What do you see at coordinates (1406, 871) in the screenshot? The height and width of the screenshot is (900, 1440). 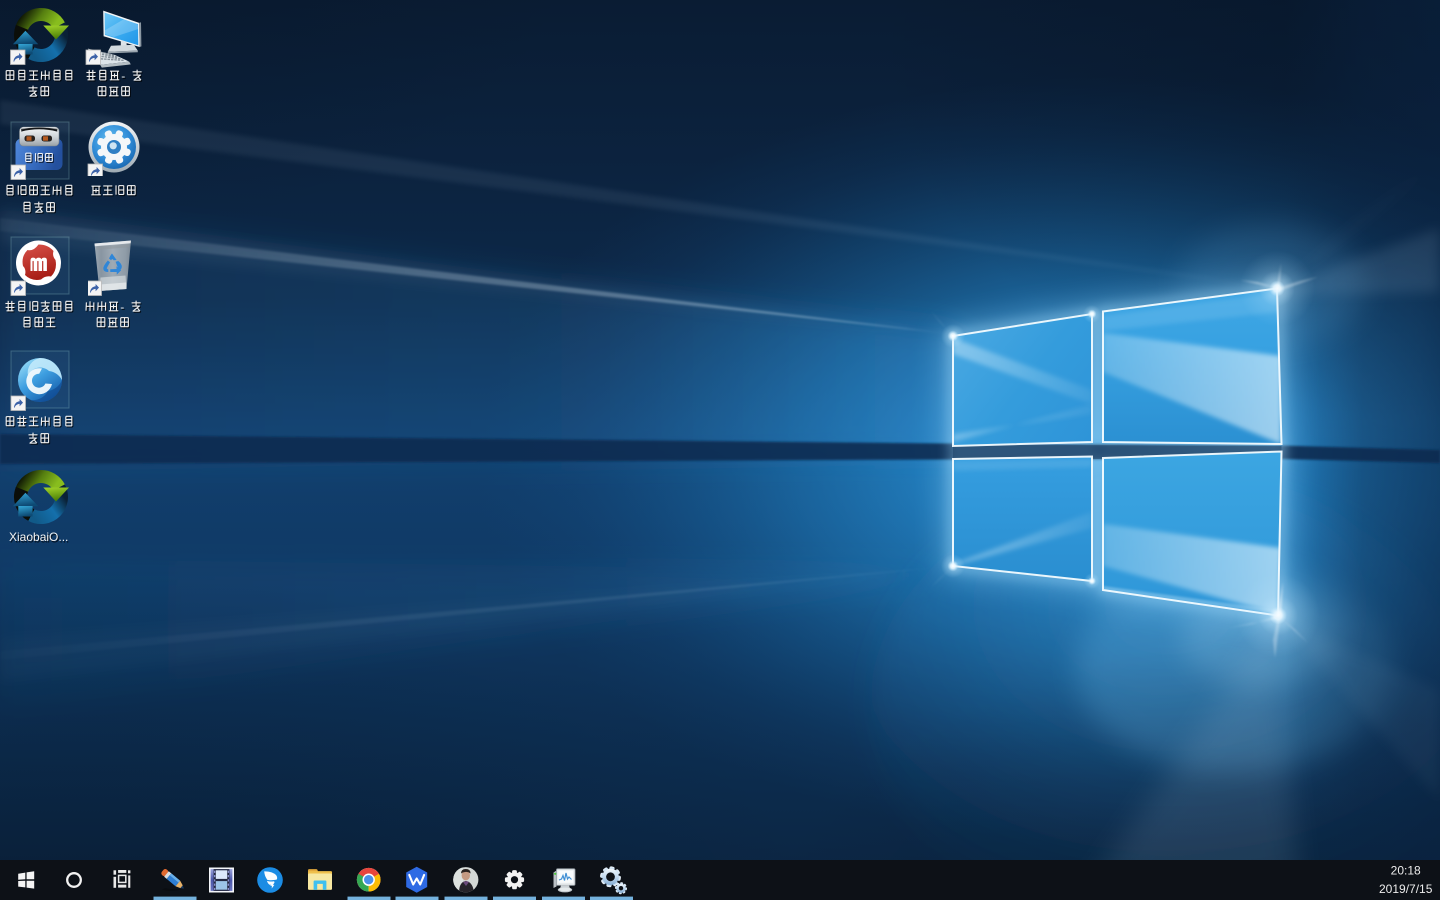 I see `svg-text: 20:18` at bounding box center [1406, 871].